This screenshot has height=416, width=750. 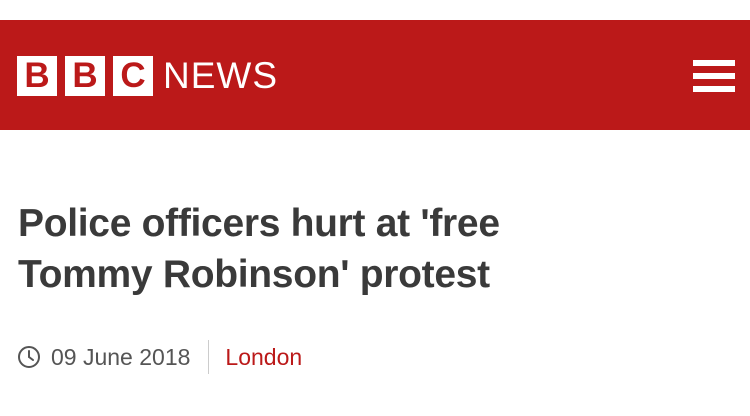 What do you see at coordinates (121, 356) in the screenshot?
I see `article-date: 09 June 2018` at bounding box center [121, 356].